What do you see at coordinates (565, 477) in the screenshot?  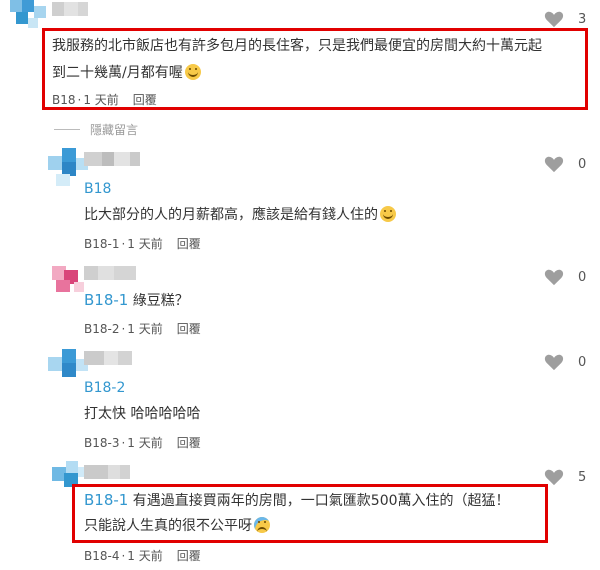 I see `like-control: 5` at bounding box center [565, 477].